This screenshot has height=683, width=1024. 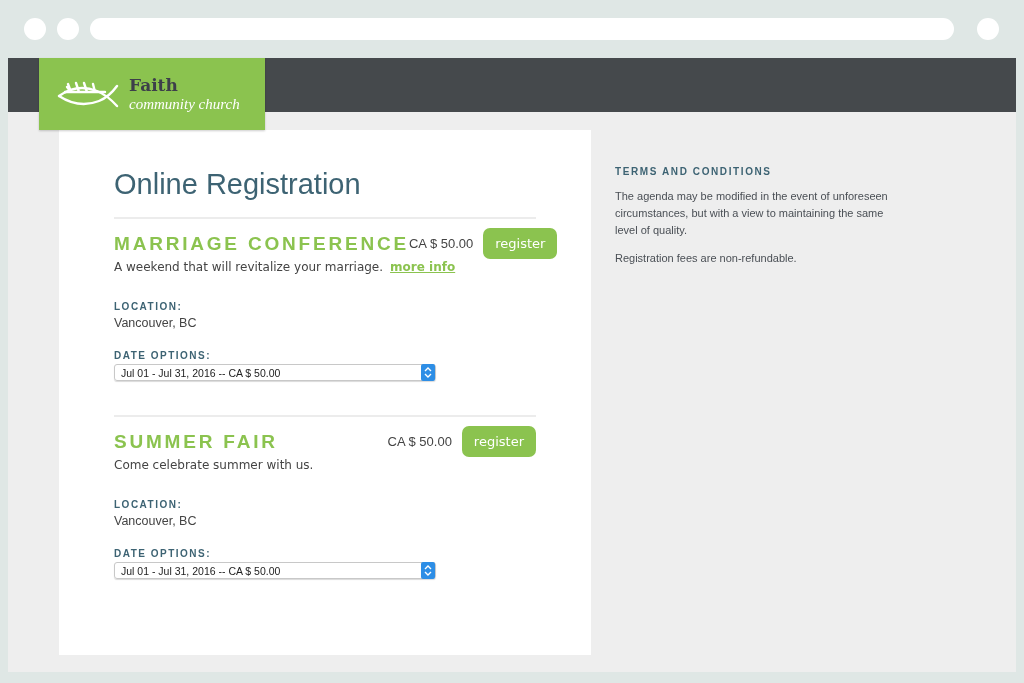 What do you see at coordinates (184, 104) in the screenshot?
I see `logo-tagline: community church` at bounding box center [184, 104].